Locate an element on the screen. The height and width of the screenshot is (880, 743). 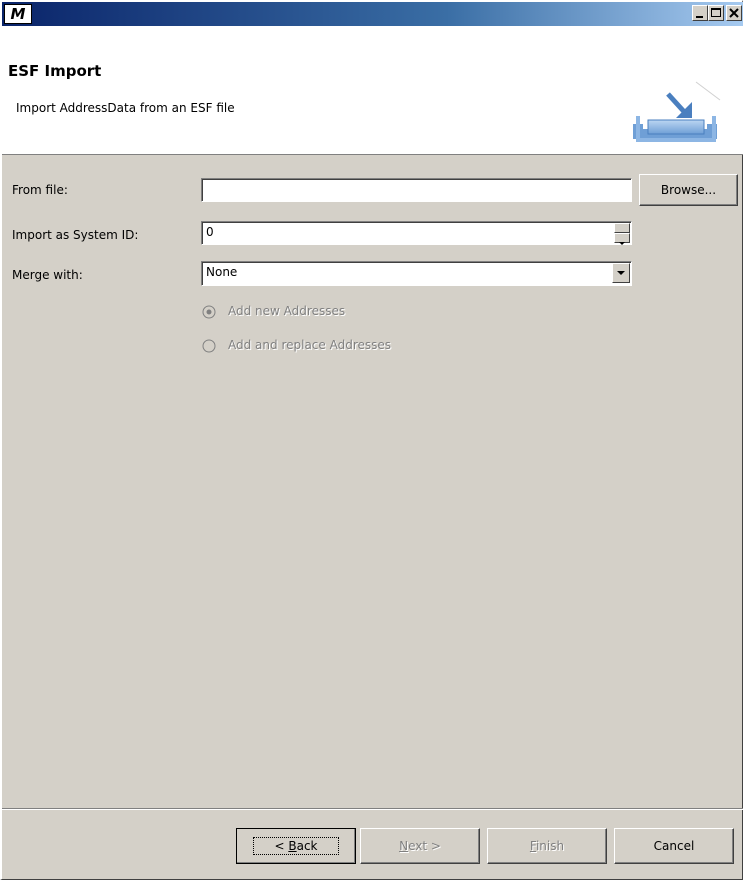
import-tray-icon is located at coordinates (677, 111).